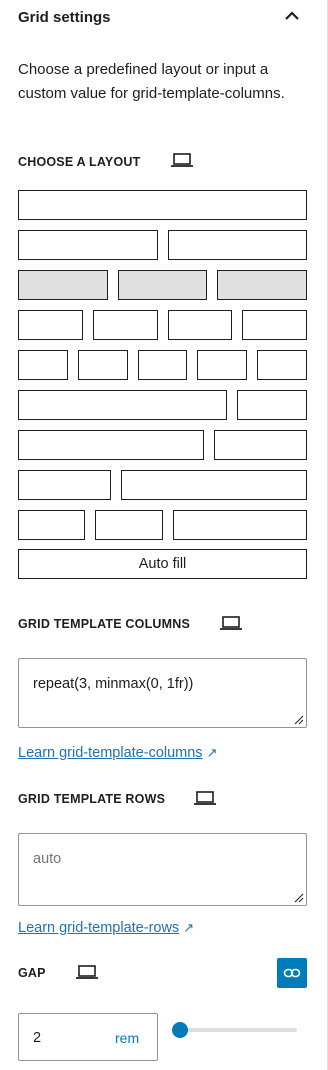 The image size is (328, 1070). I want to click on chevron-up-icon, so click(292, 16).